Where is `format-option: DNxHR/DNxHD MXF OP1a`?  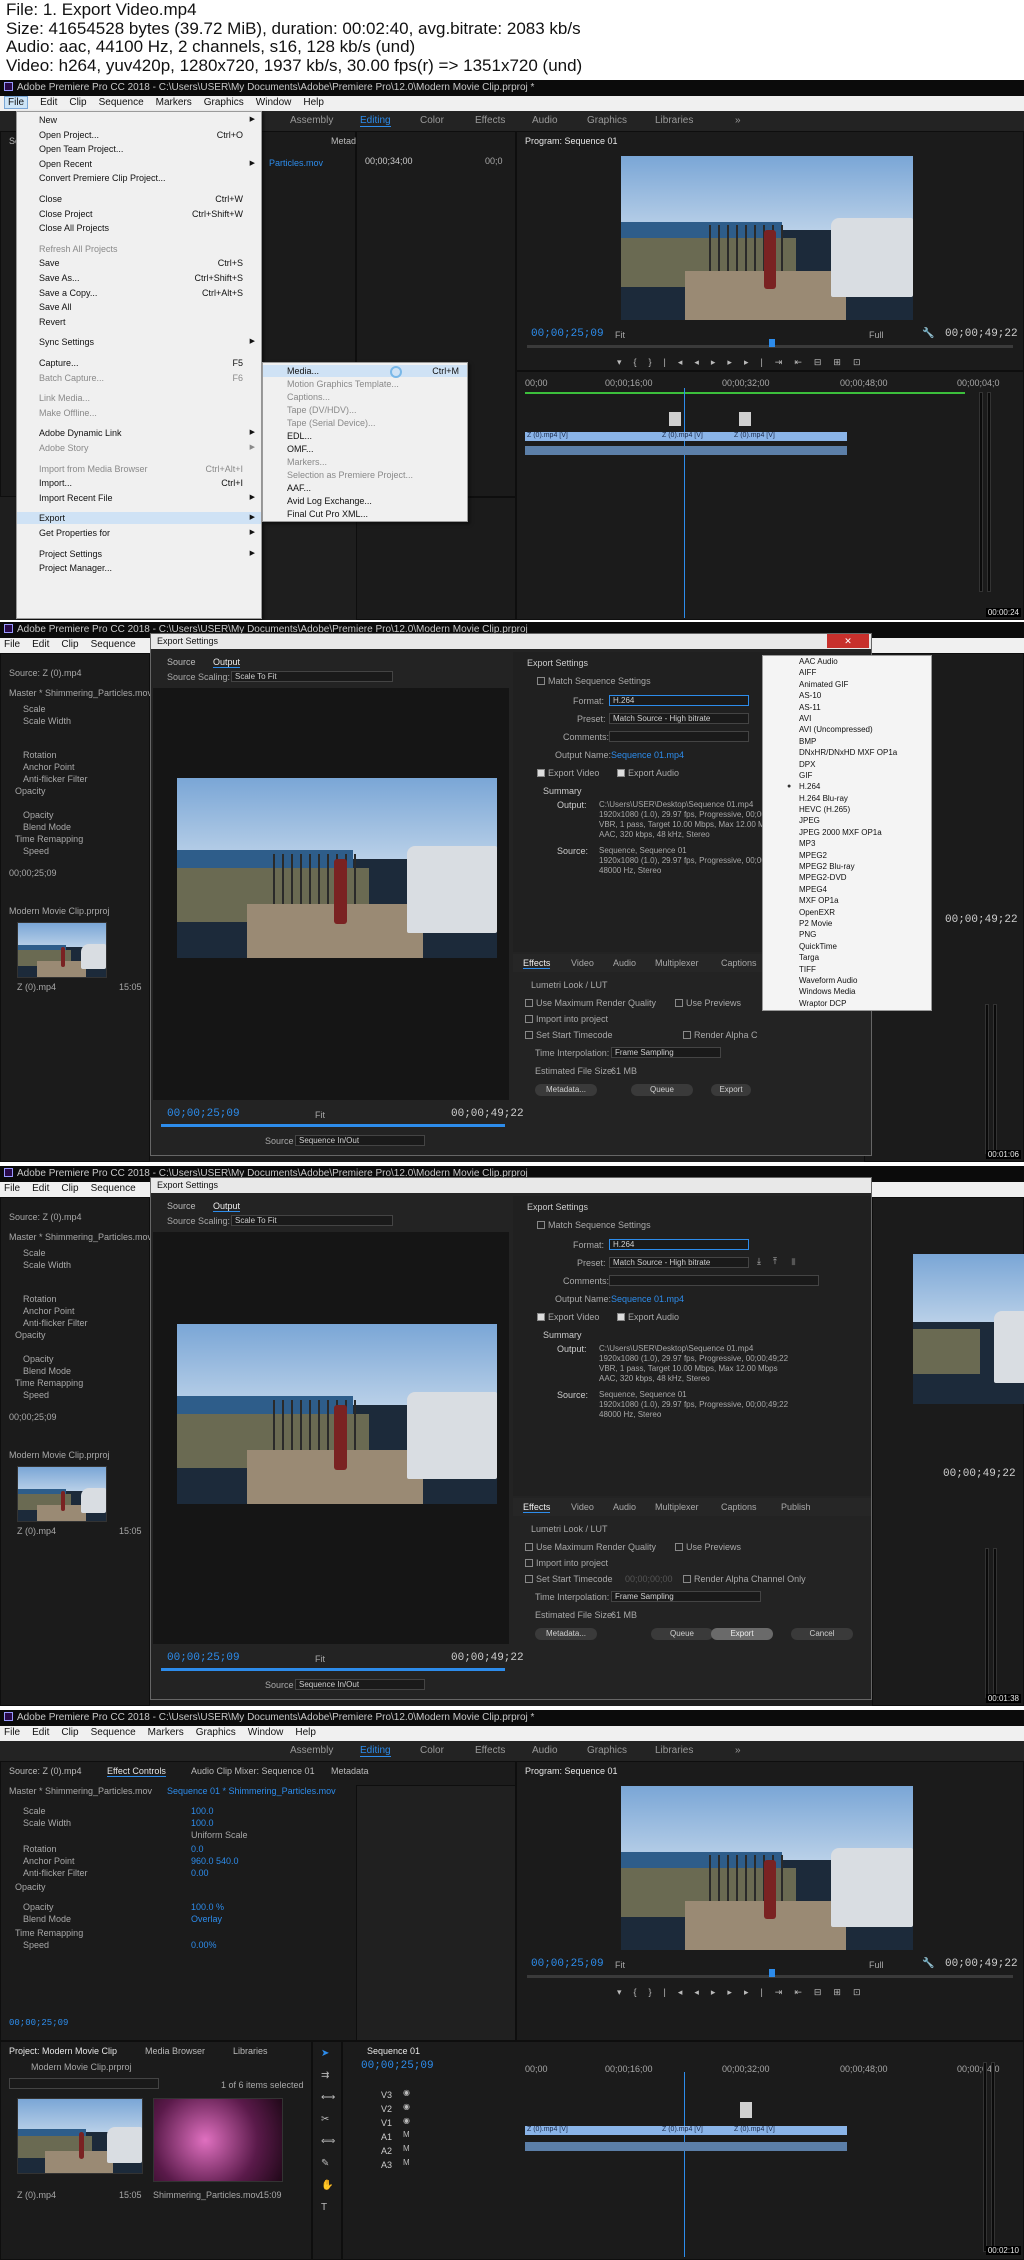
format-option: DNxHR/DNxHD MXF OP1a is located at coordinates (856, 752).